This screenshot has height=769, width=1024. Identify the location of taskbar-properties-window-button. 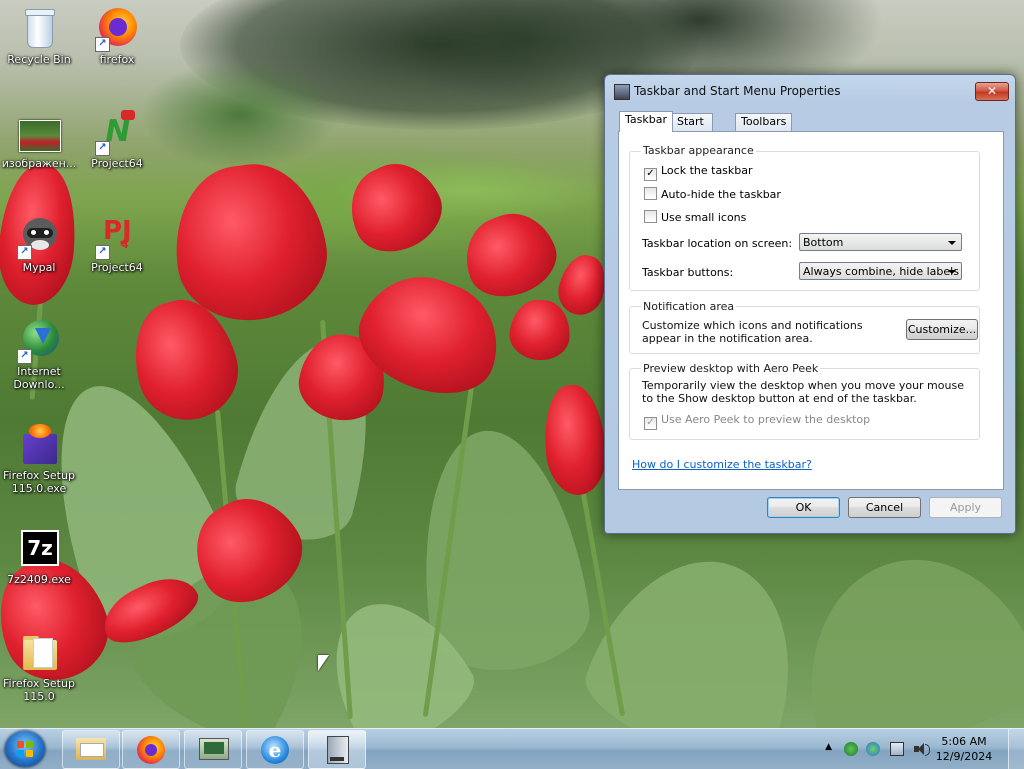
(337, 749).